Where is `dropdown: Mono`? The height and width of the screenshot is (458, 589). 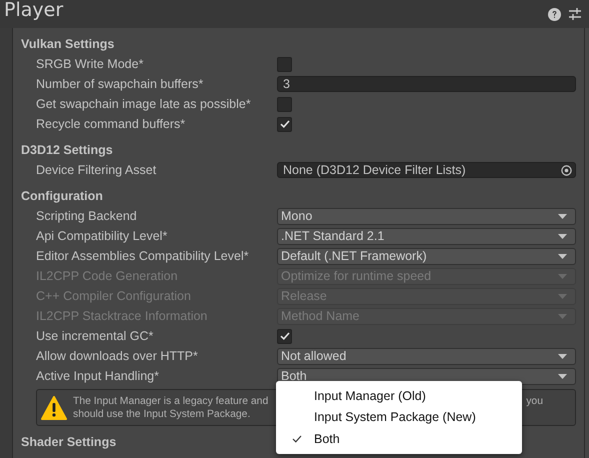 dropdown: Mono is located at coordinates (426, 216).